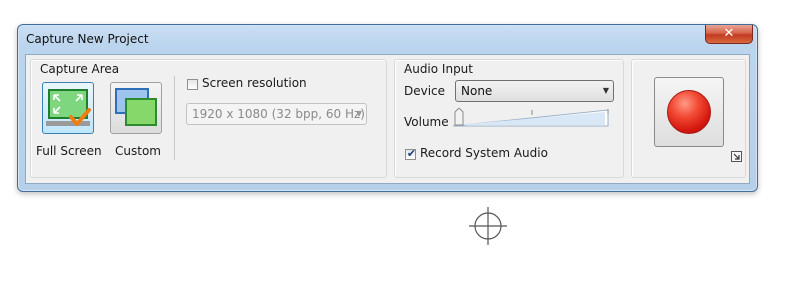  What do you see at coordinates (254, 83) in the screenshot?
I see `screen-resolution-label: Screen resolution` at bounding box center [254, 83].